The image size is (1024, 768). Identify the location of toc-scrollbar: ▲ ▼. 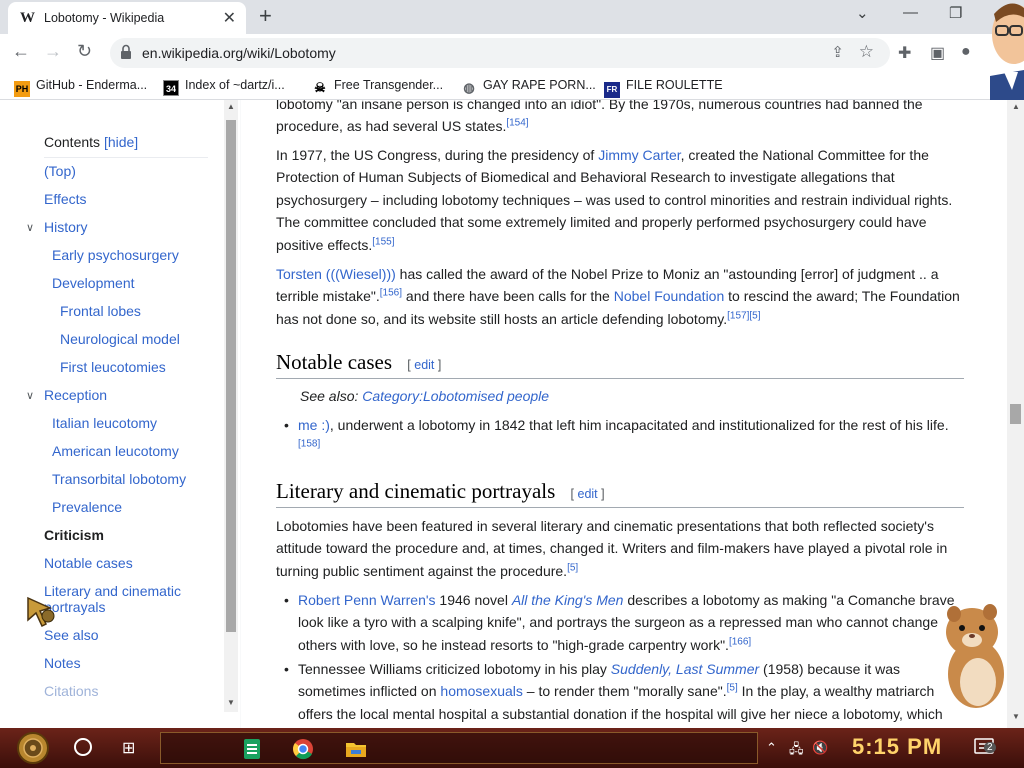
(231, 406).